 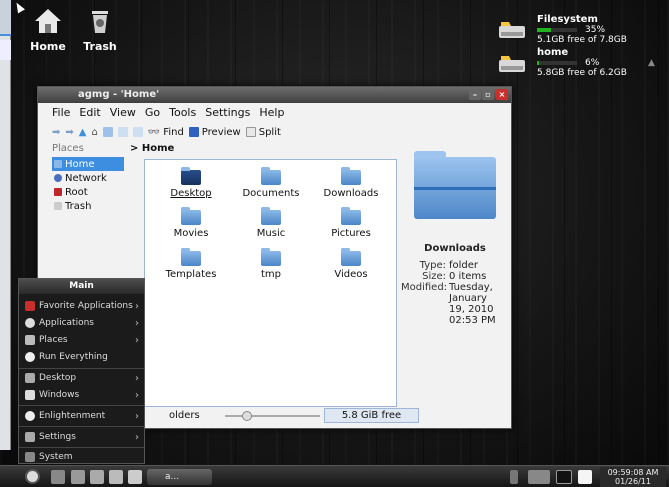 I want to click on file-item: Documents, so click(x=271, y=183).